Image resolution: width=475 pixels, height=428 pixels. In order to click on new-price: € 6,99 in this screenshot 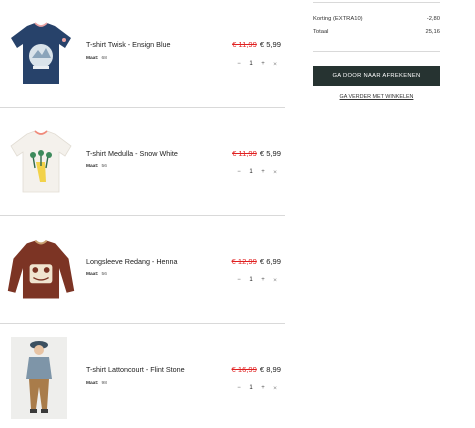, I will do `click(270, 261)`.